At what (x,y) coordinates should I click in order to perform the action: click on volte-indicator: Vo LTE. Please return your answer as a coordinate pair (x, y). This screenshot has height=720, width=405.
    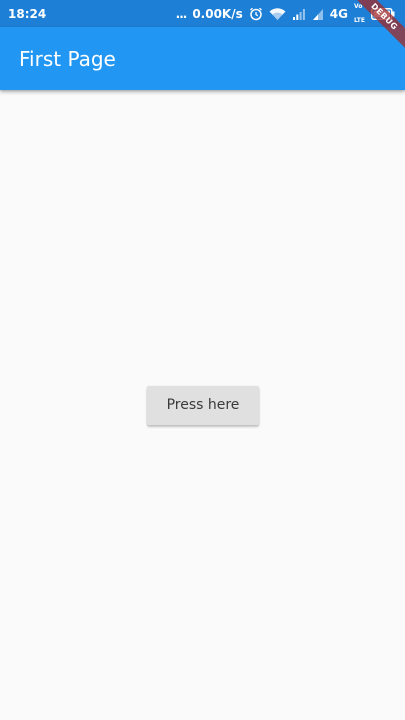
    Looking at the image, I should click on (359, 14).